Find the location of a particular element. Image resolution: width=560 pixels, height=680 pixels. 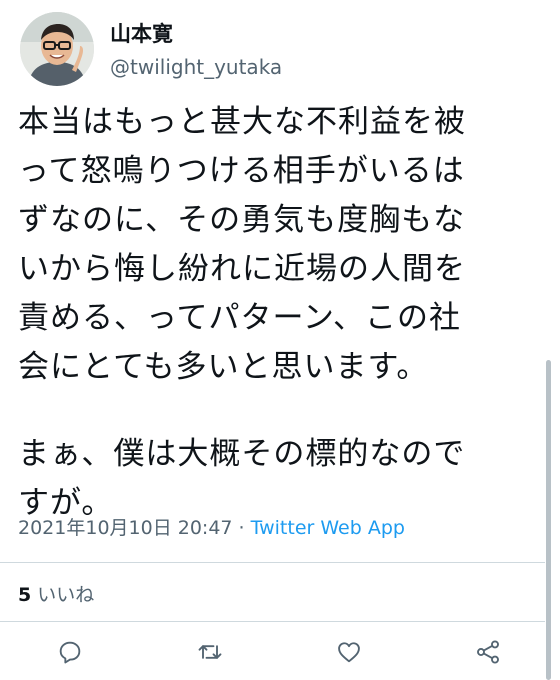

tweet-source-link: Twitter Web App is located at coordinates (328, 528).